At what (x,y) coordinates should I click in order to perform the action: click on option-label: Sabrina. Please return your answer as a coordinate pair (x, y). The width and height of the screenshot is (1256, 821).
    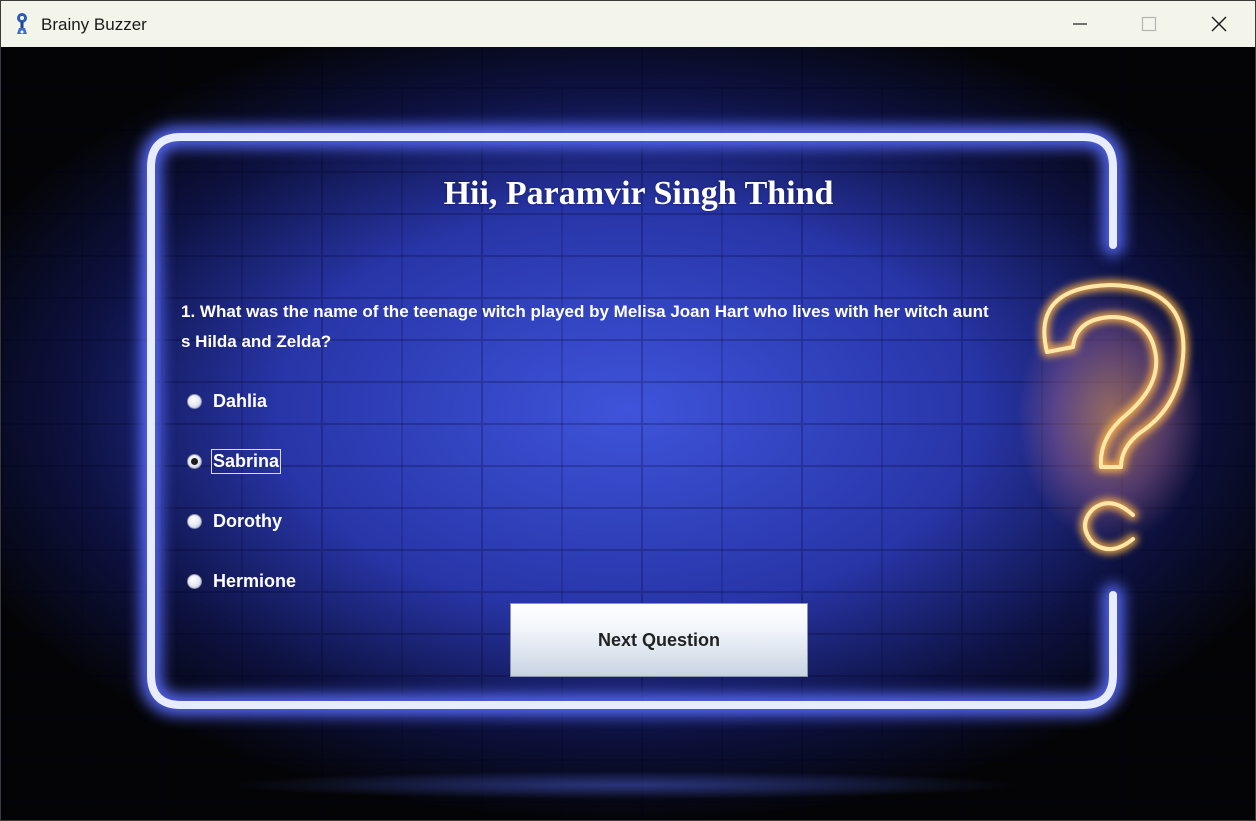
    Looking at the image, I should click on (246, 461).